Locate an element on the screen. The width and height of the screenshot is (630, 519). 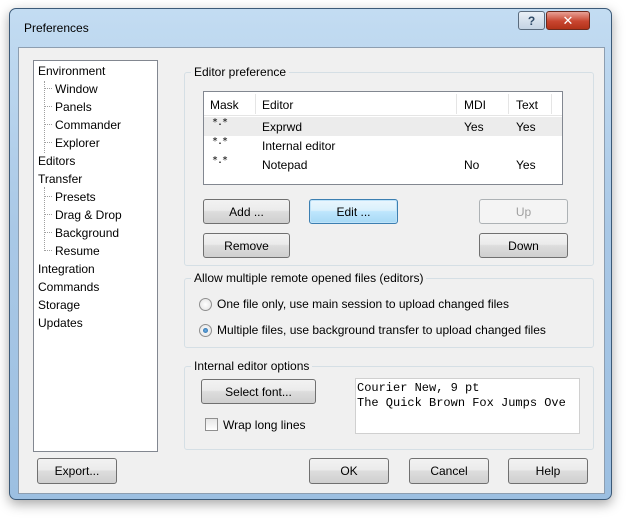
help-button: Help is located at coordinates (548, 471).